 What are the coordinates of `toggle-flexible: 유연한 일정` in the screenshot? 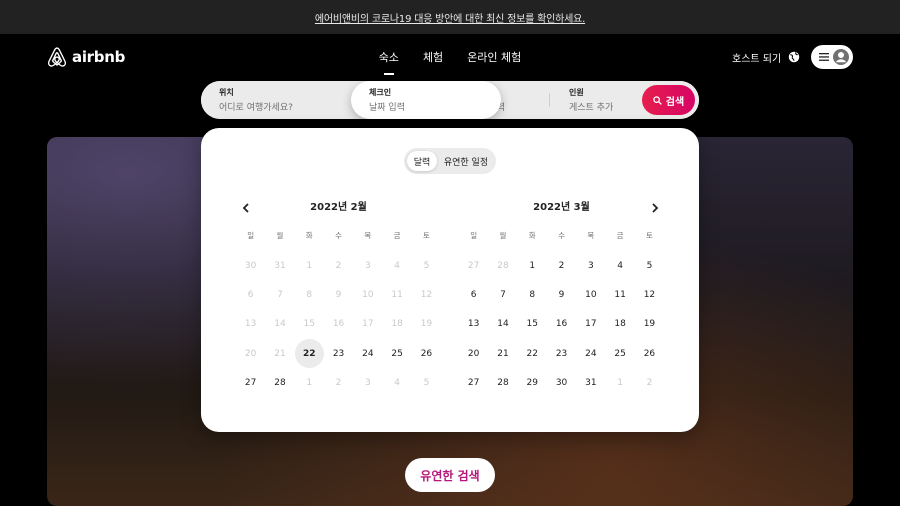 It's located at (466, 161).